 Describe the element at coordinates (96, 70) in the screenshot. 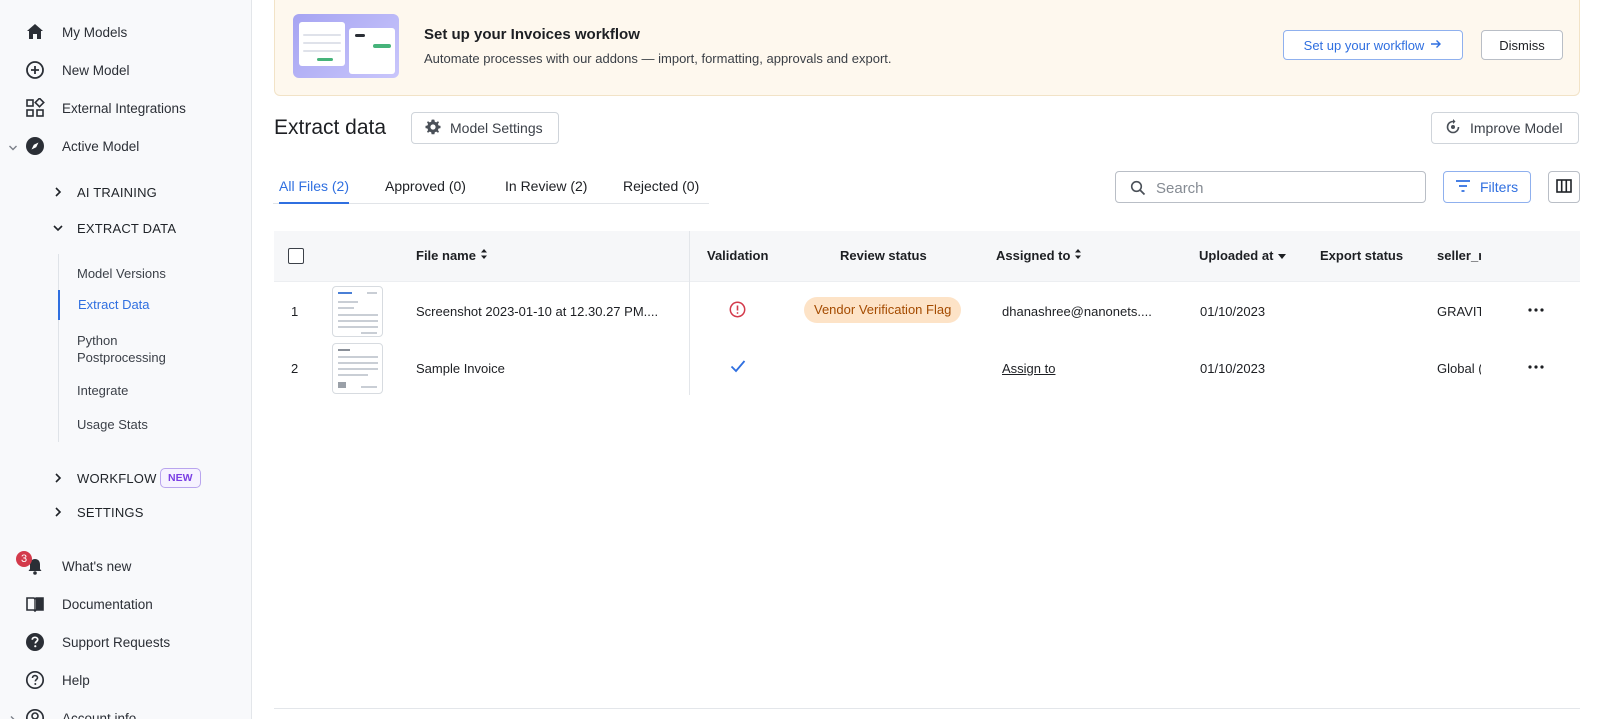

I see `nav-label: New Model` at that location.